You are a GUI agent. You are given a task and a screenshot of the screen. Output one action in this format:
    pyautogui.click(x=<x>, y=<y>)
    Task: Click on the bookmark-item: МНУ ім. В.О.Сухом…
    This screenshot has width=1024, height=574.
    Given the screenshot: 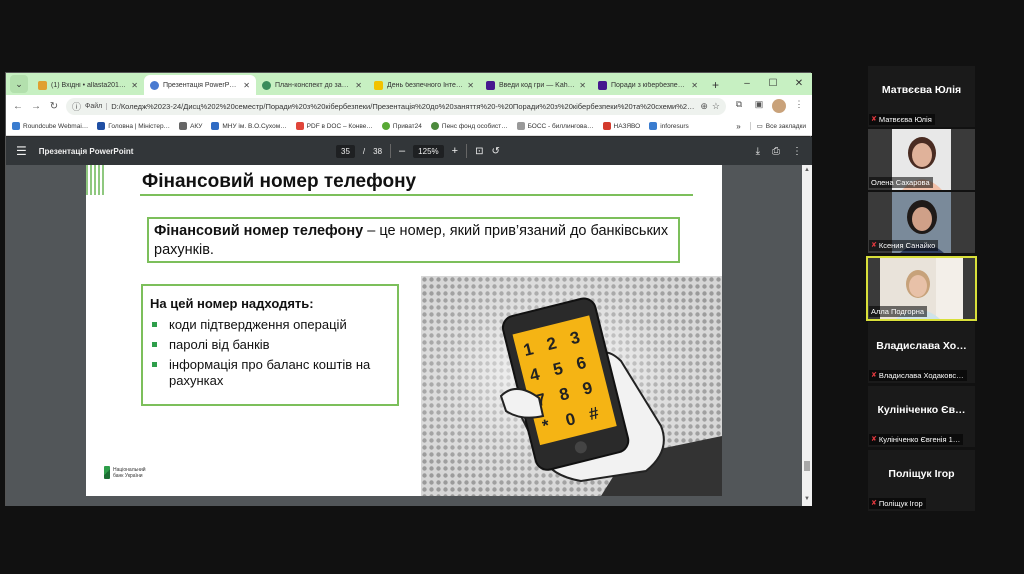 What is the action you would take?
    pyautogui.click(x=249, y=126)
    